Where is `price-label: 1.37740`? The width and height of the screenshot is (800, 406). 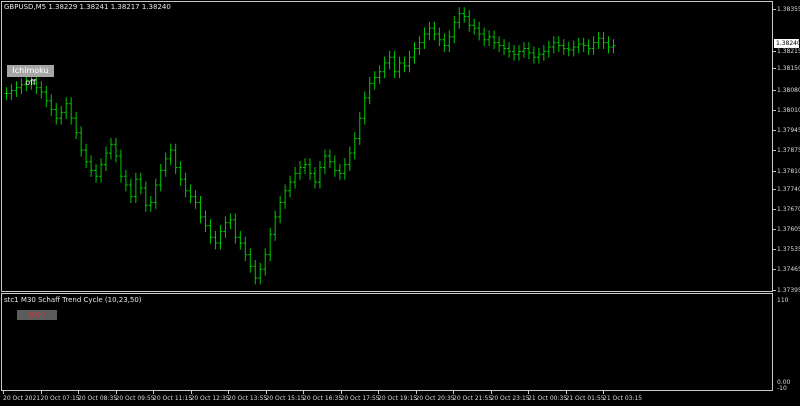 price-label: 1.37740 is located at coordinates (788, 189).